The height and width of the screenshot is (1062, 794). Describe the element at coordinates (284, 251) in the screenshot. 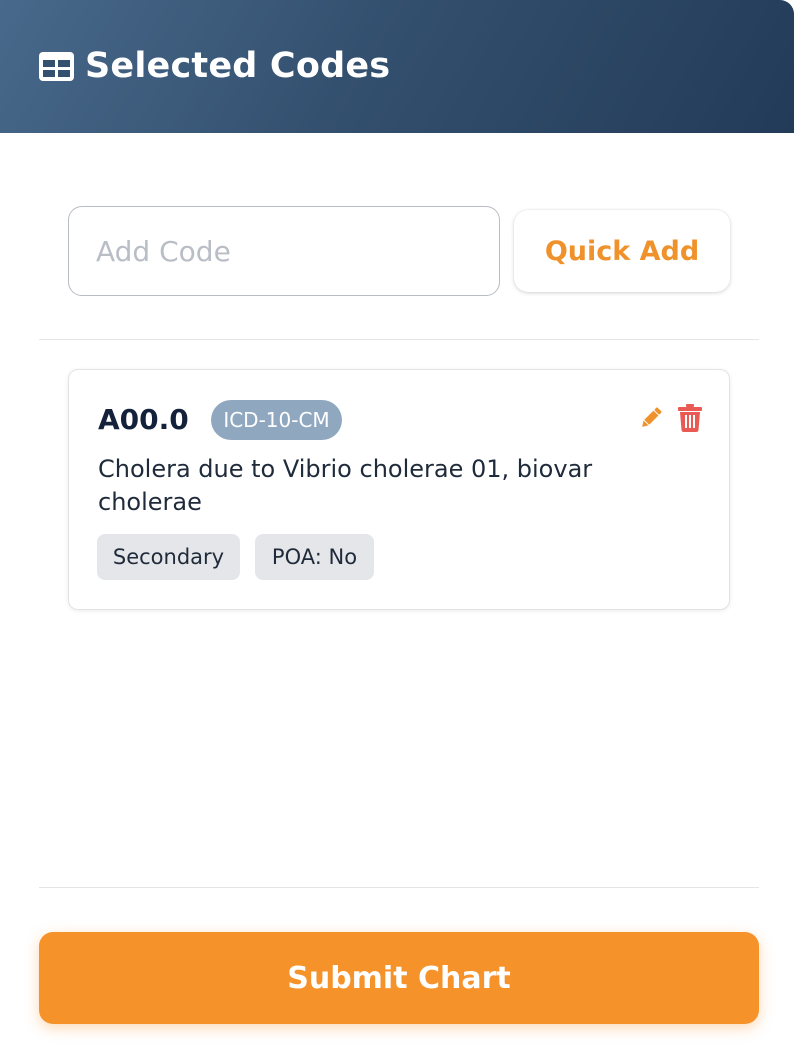

I see `add-code-input` at that location.